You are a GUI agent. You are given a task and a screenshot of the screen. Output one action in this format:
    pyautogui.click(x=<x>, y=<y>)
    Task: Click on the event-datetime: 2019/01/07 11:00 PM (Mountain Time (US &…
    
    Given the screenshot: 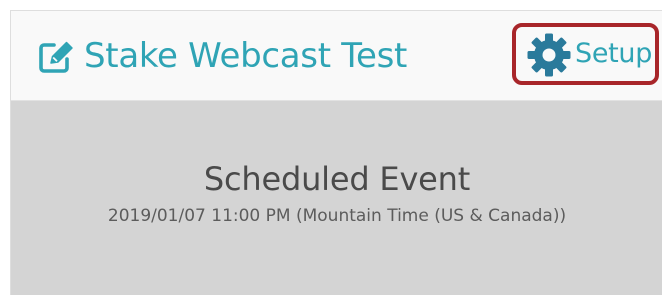 What is the action you would take?
    pyautogui.click(x=337, y=216)
    